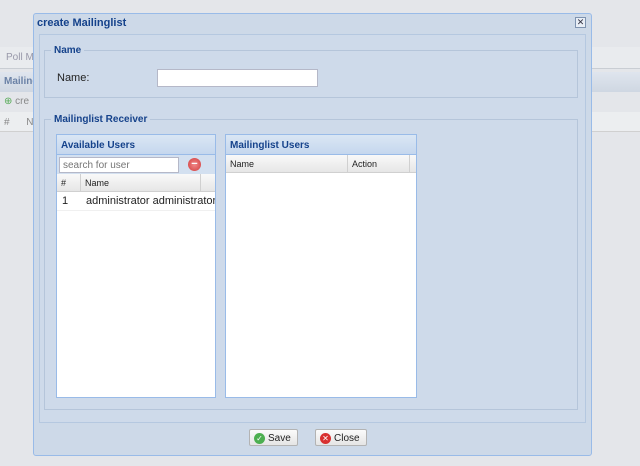 Image resolution: width=640 pixels, height=466 pixels. What do you see at coordinates (150, 201) in the screenshot?
I see `row-name: administrator administrator` at bounding box center [150, 201].